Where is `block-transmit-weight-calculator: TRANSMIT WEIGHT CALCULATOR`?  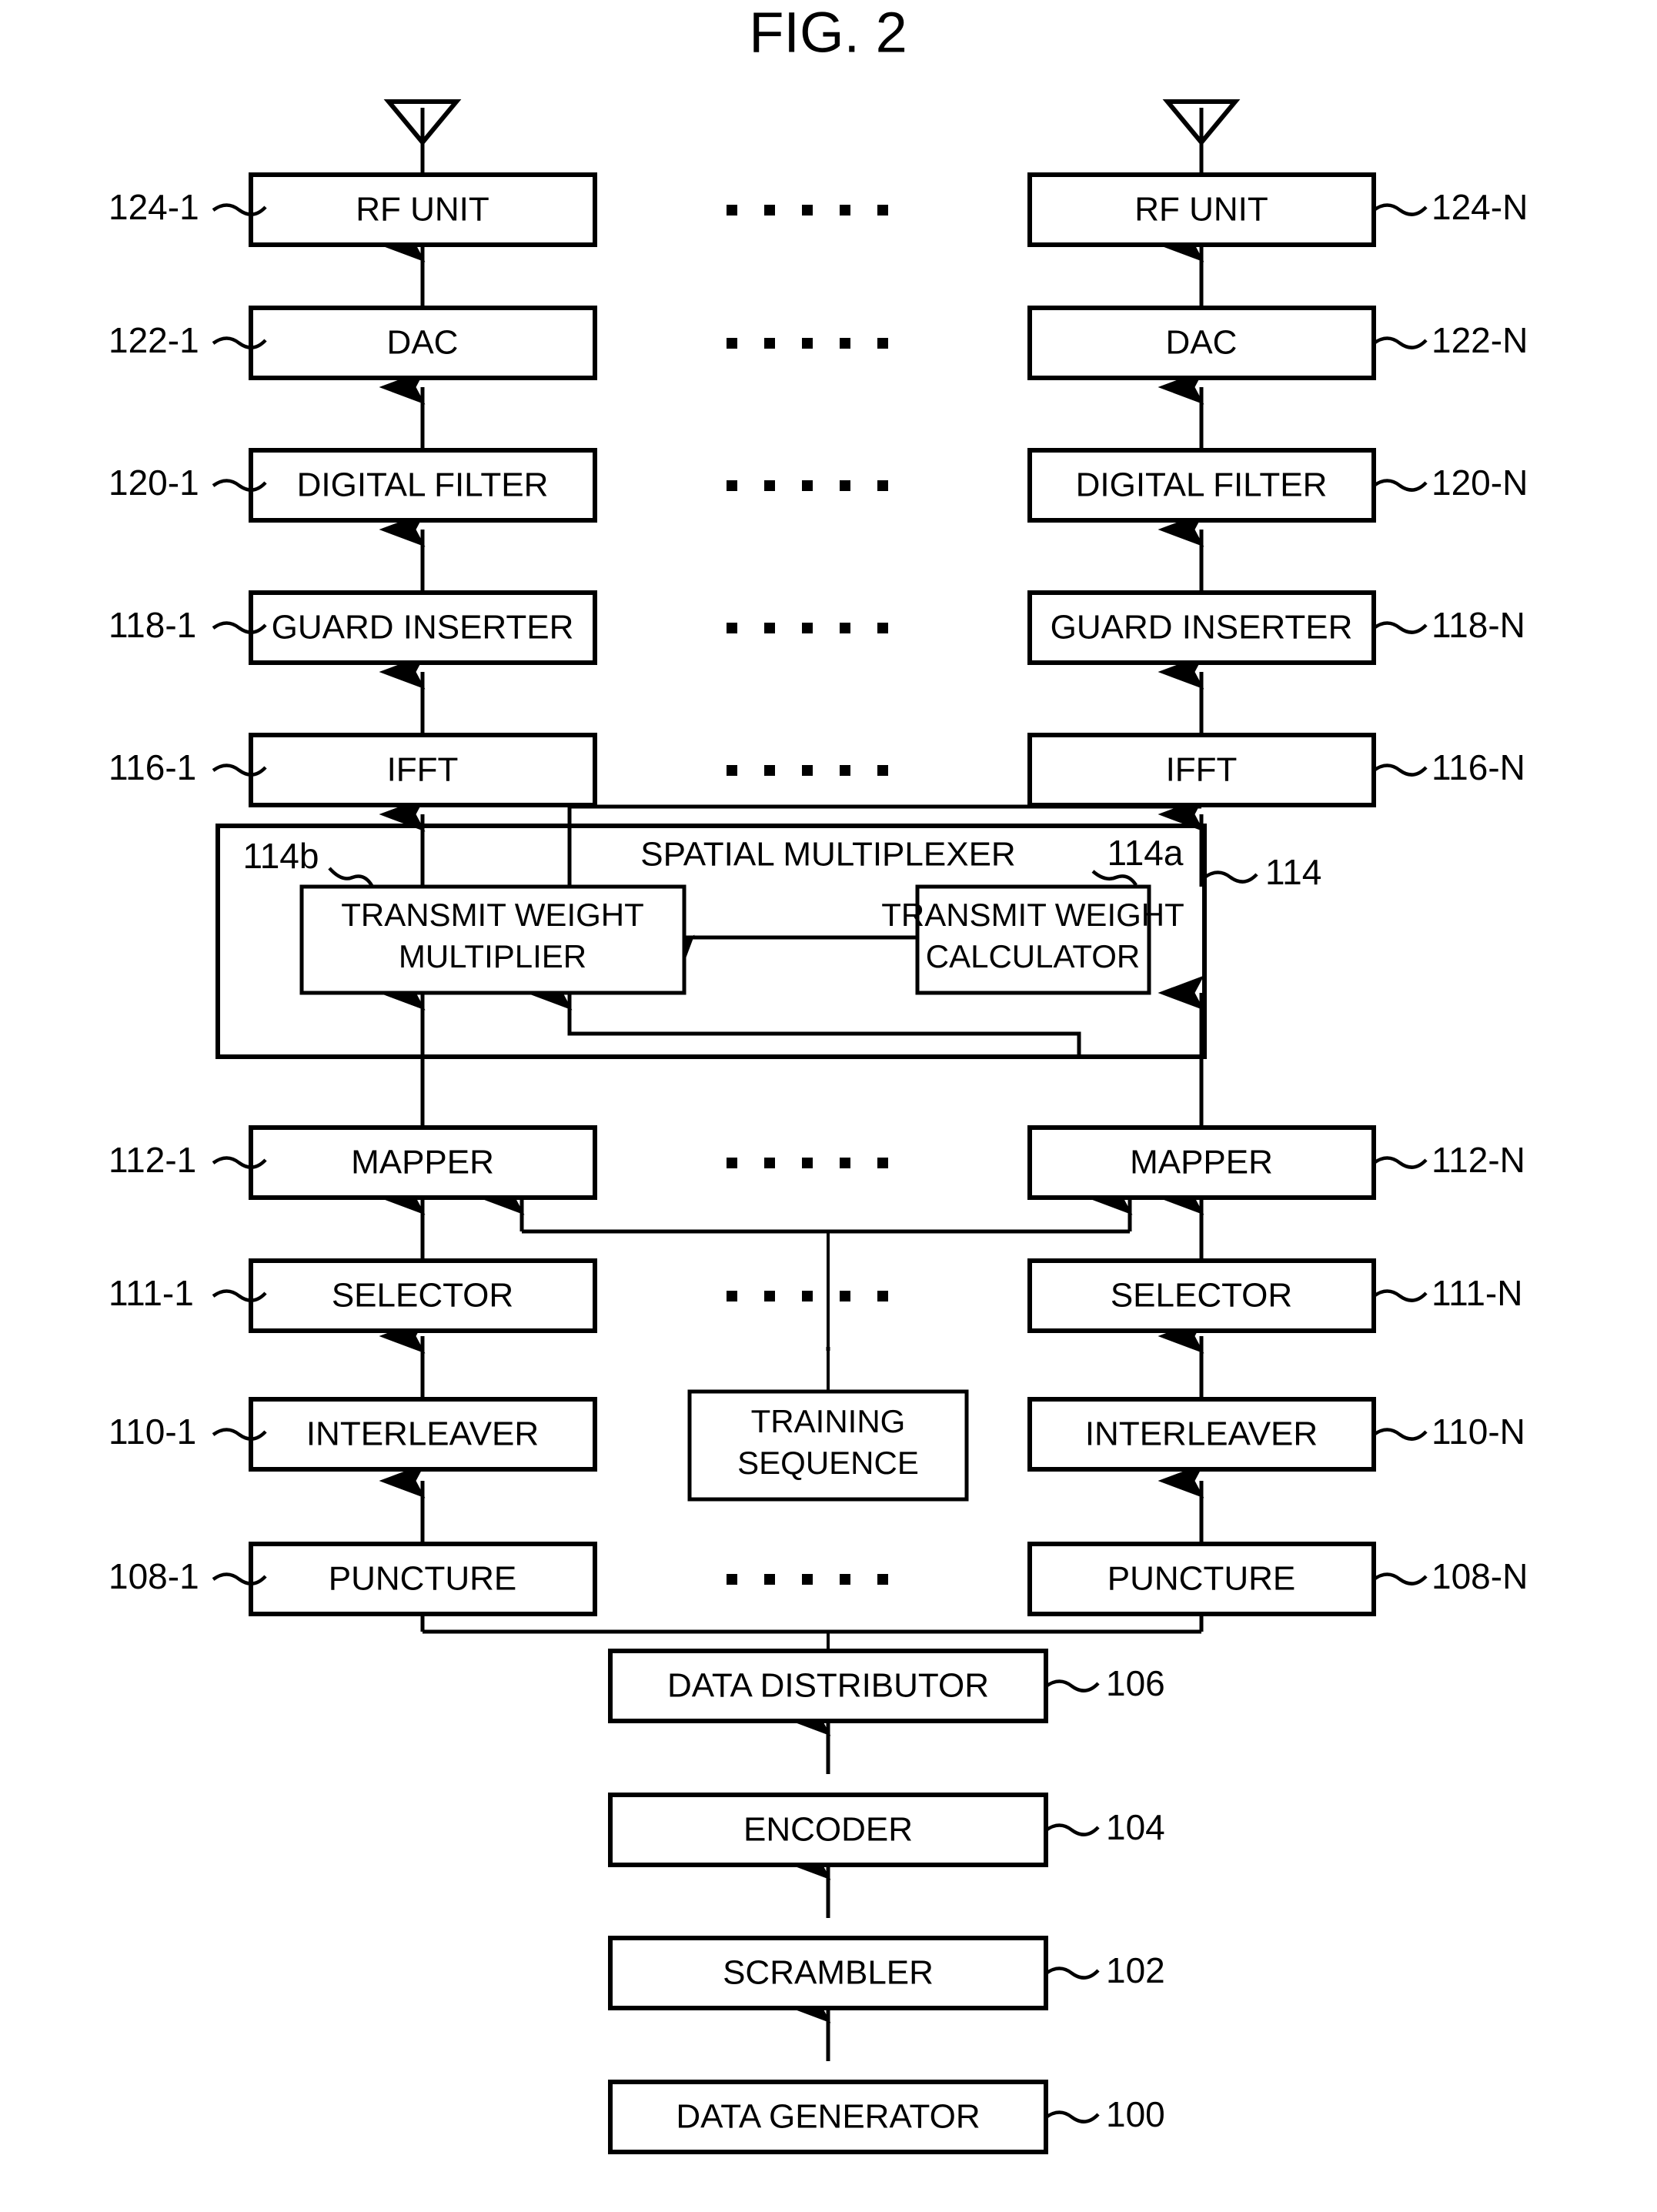 block-transmit-weight-calculator: TRANSMIT WEIGHT CALCULATOR is located at coordinates (1032, 940).